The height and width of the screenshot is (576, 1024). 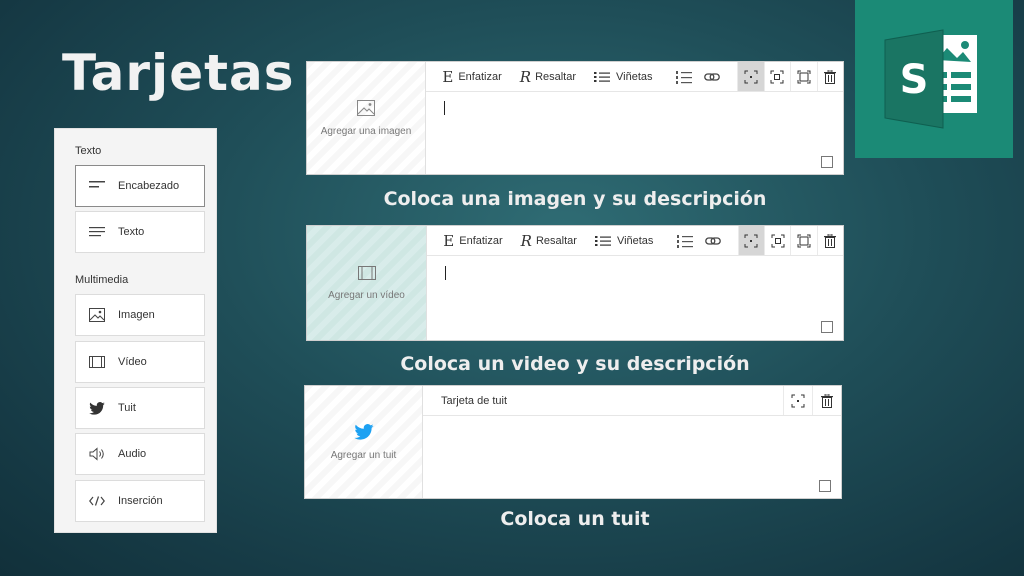 What do you see at coordinates (366, 118) in the screenshot?
I see `add-image-area: Agregar una imagen` at bounding box center [366, 118].